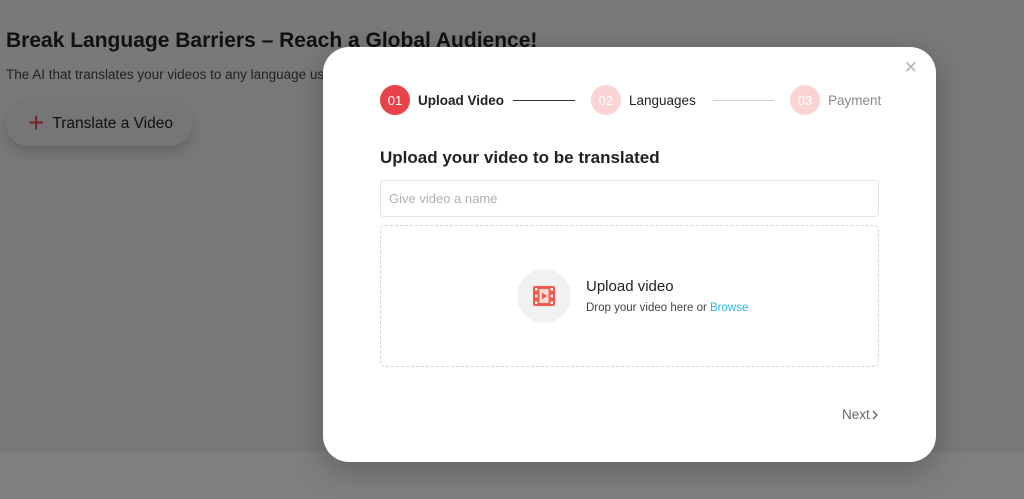 This screenshot has width=1024, height=499. I want to click on next-button: Next, so click(860, 414).